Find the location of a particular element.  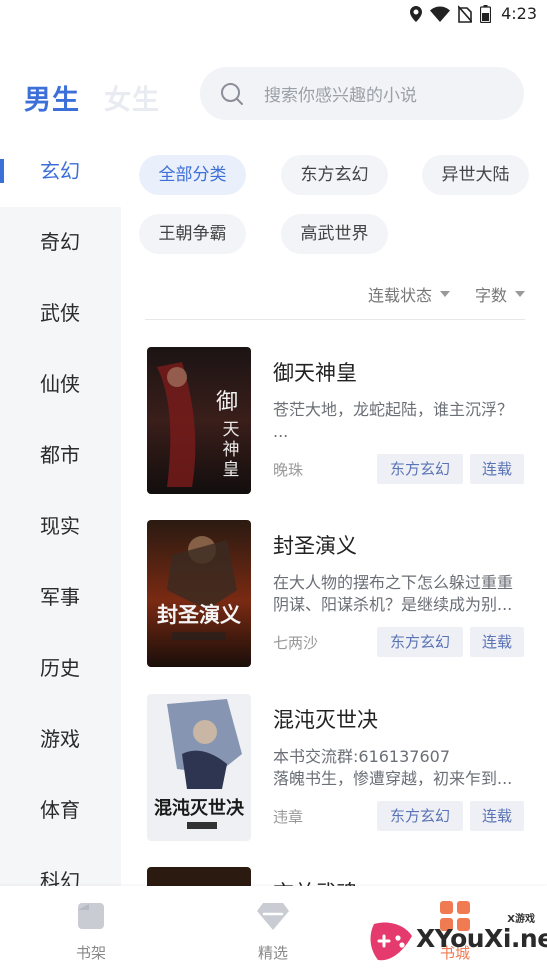

book-title: 封圣演义 is located at coordinates (315, 546).